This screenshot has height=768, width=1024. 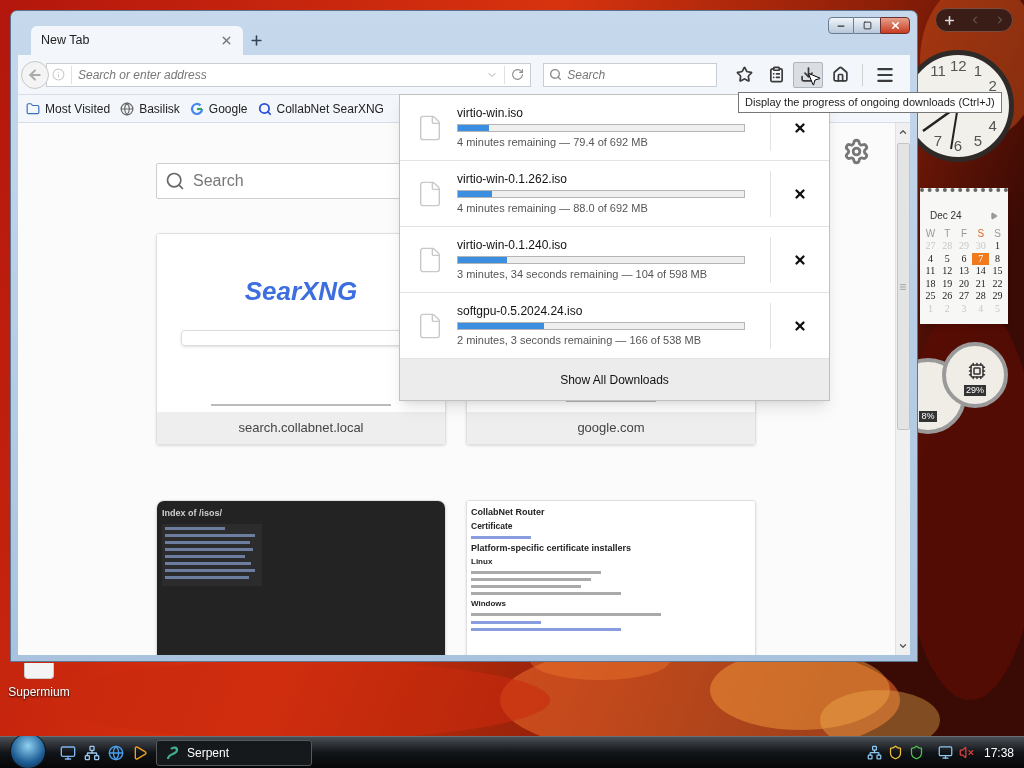 What do you see at coordinates (958, 66) in the screenshot?
I see `clock-numeral: 12` at bounding box center [958, 66].